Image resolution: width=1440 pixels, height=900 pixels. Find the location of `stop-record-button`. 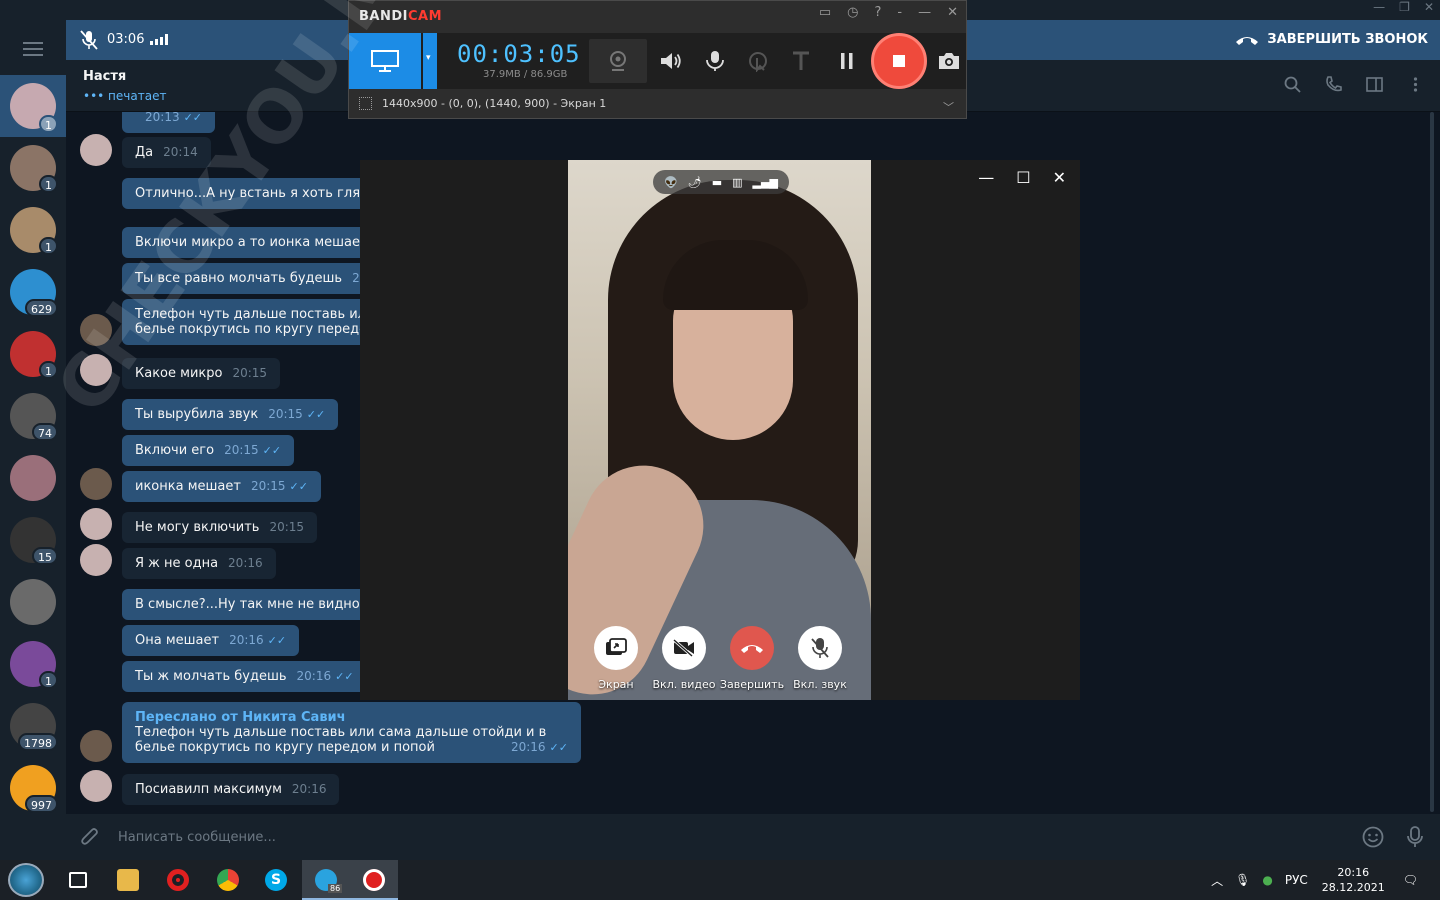

stop-record-button is located at coordinates (899, 61).